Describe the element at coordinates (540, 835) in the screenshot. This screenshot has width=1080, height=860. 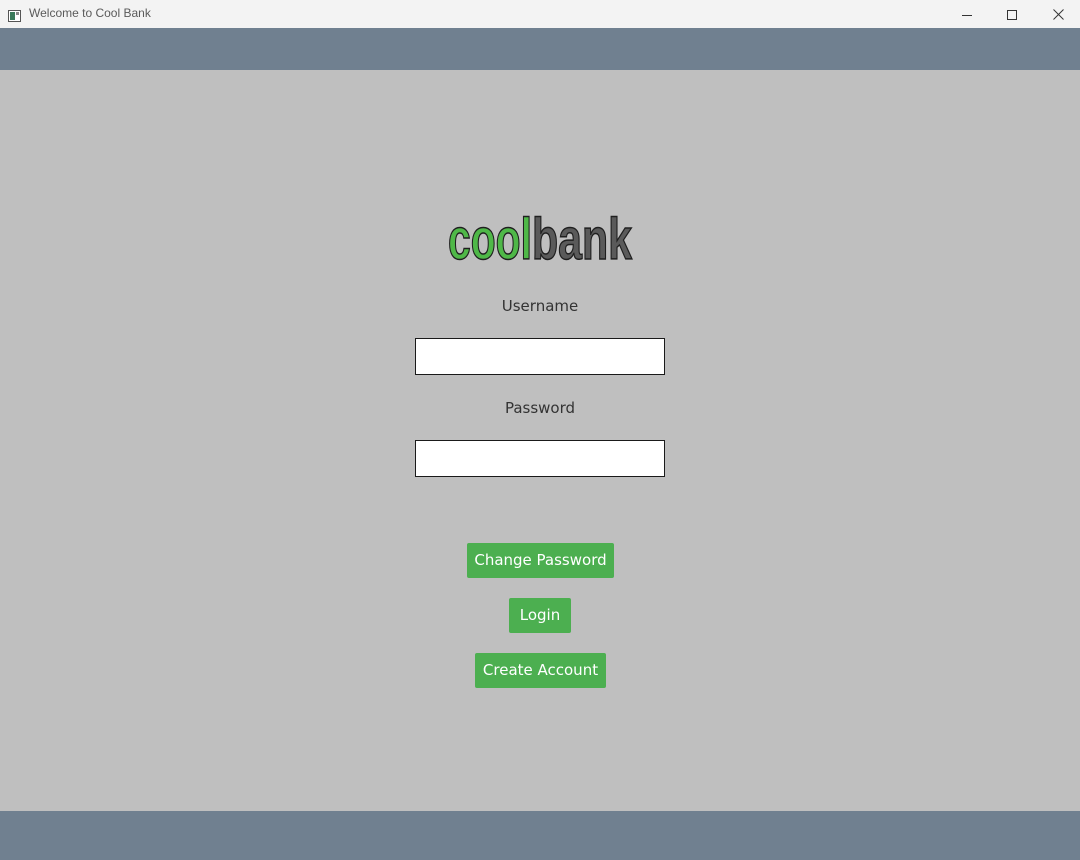
I see `footer-bar` at that location.